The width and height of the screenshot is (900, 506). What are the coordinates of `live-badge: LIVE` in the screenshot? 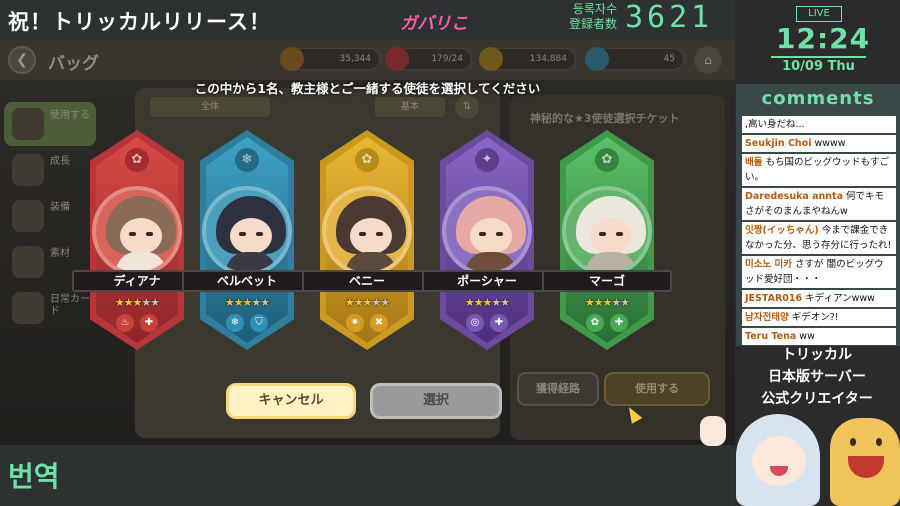 It's located at (819, 14).